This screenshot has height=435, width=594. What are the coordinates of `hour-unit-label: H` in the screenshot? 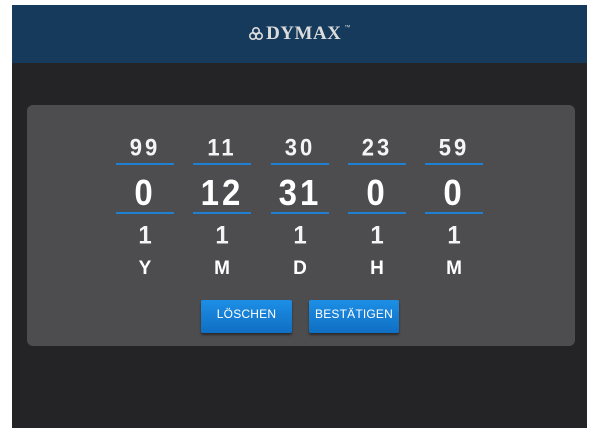 It's located at (377, 268).